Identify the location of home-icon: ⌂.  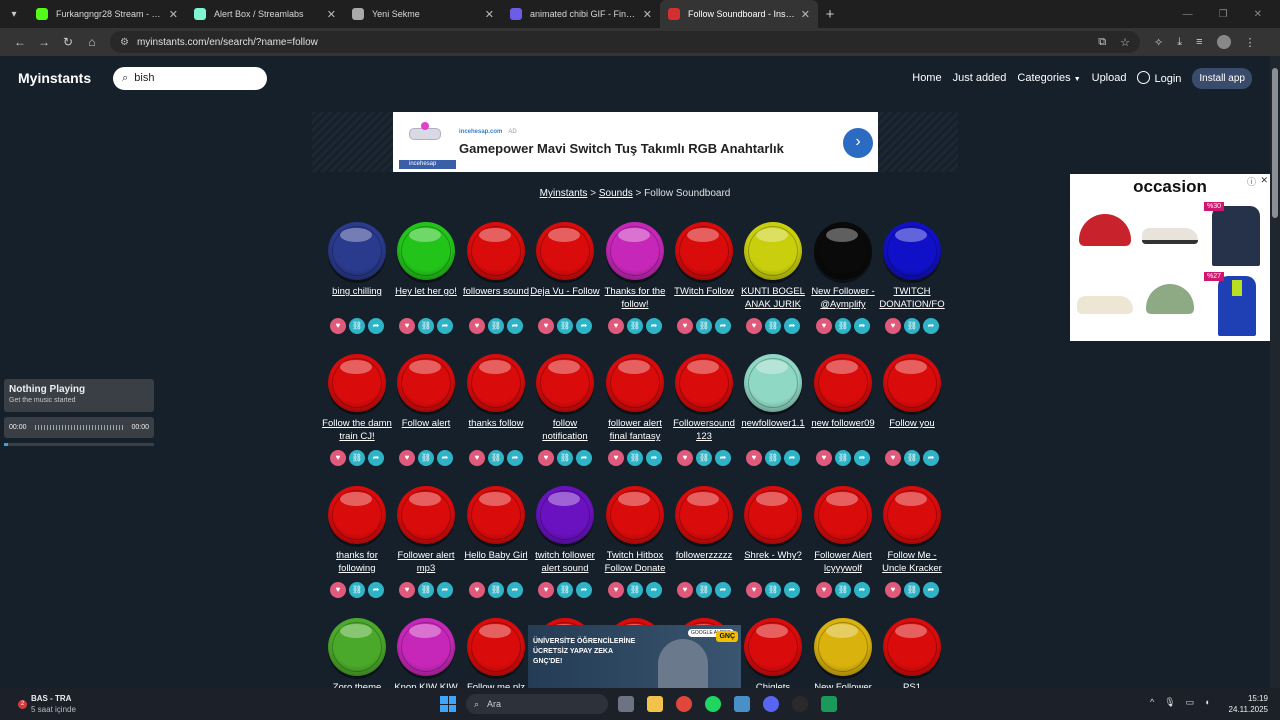
(92, 42).